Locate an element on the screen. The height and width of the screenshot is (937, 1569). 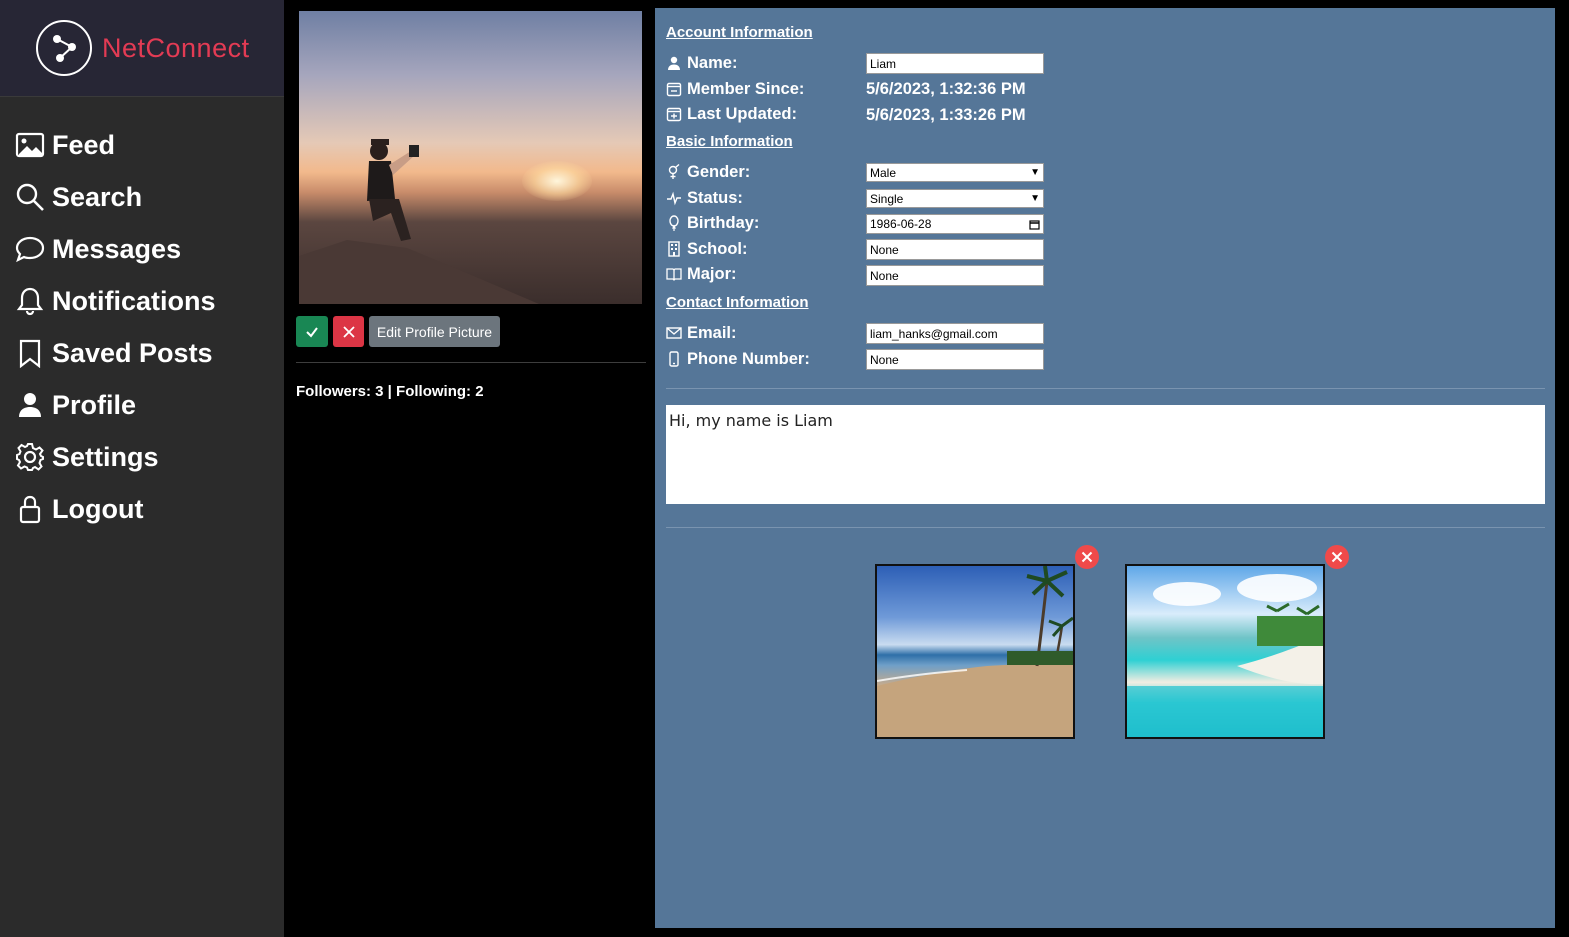
follow-counts: Followers: 3 | Following: 2 is located at coordinates (390, 391).